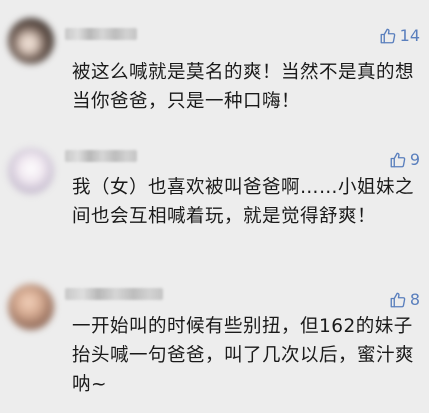 This screenshot has height=413, width=429. Describe the element at coordinates (243, 202) in the screenshot. I see `comment-text: 我（女）也喜欢被叫爸爸啊……小姐妹之间也会互相喊着玩，就是觉得舒爽！` at that location.